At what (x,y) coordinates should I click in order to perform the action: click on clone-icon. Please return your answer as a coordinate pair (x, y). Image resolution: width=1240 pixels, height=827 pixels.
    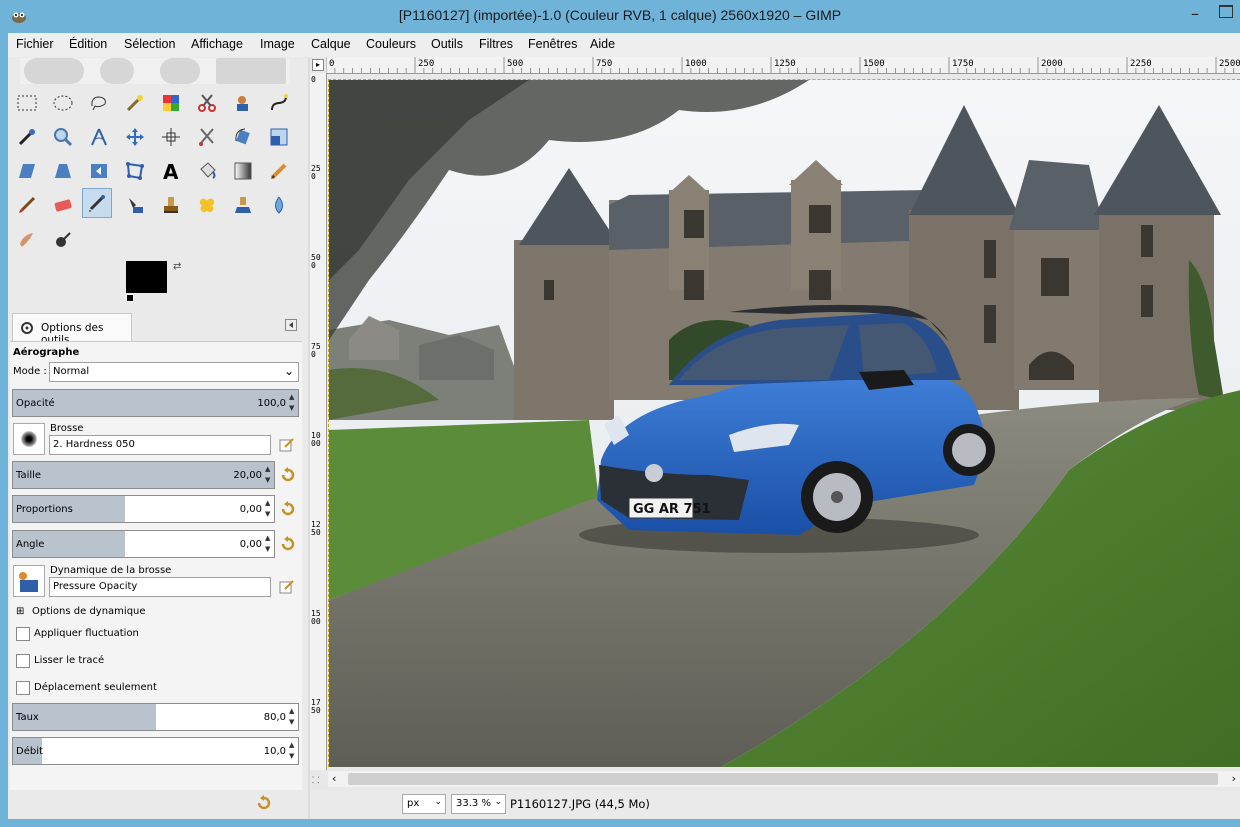
    Looking at the image, I should click on (171, 205).